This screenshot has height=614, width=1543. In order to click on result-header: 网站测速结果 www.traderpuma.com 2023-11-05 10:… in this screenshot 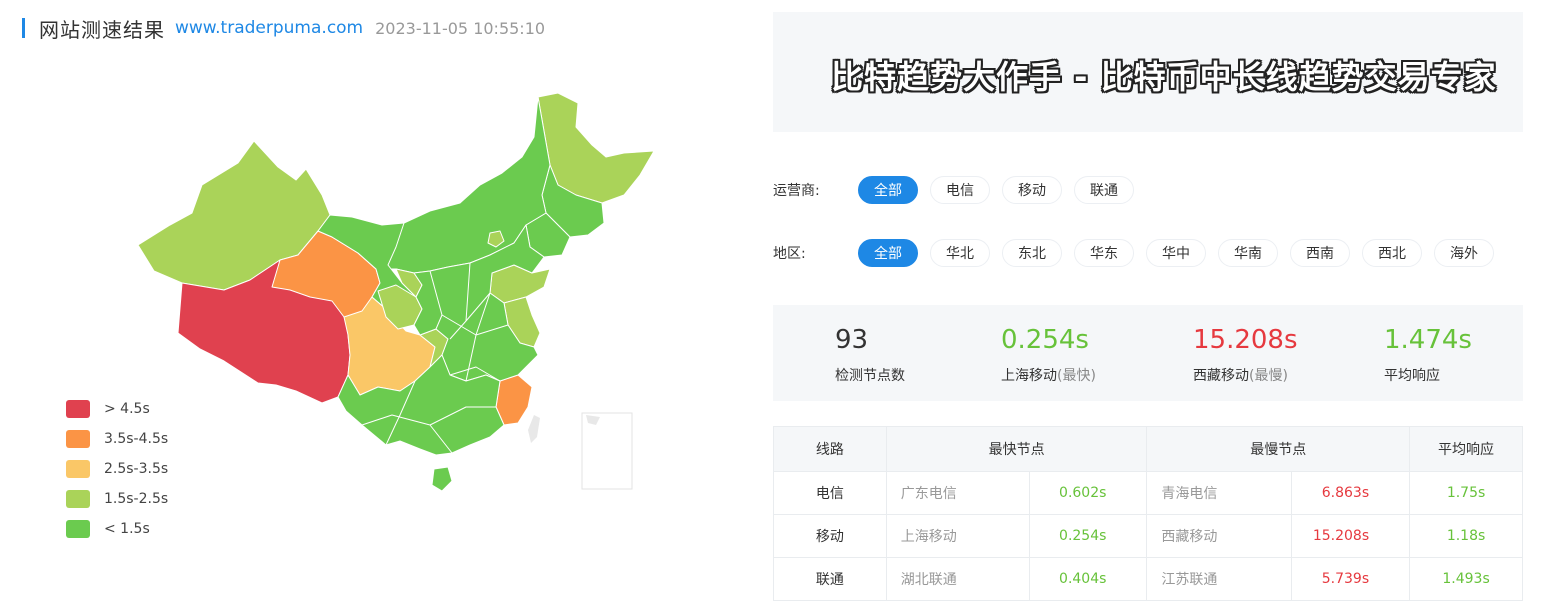, I will do `click(283, 28)`.